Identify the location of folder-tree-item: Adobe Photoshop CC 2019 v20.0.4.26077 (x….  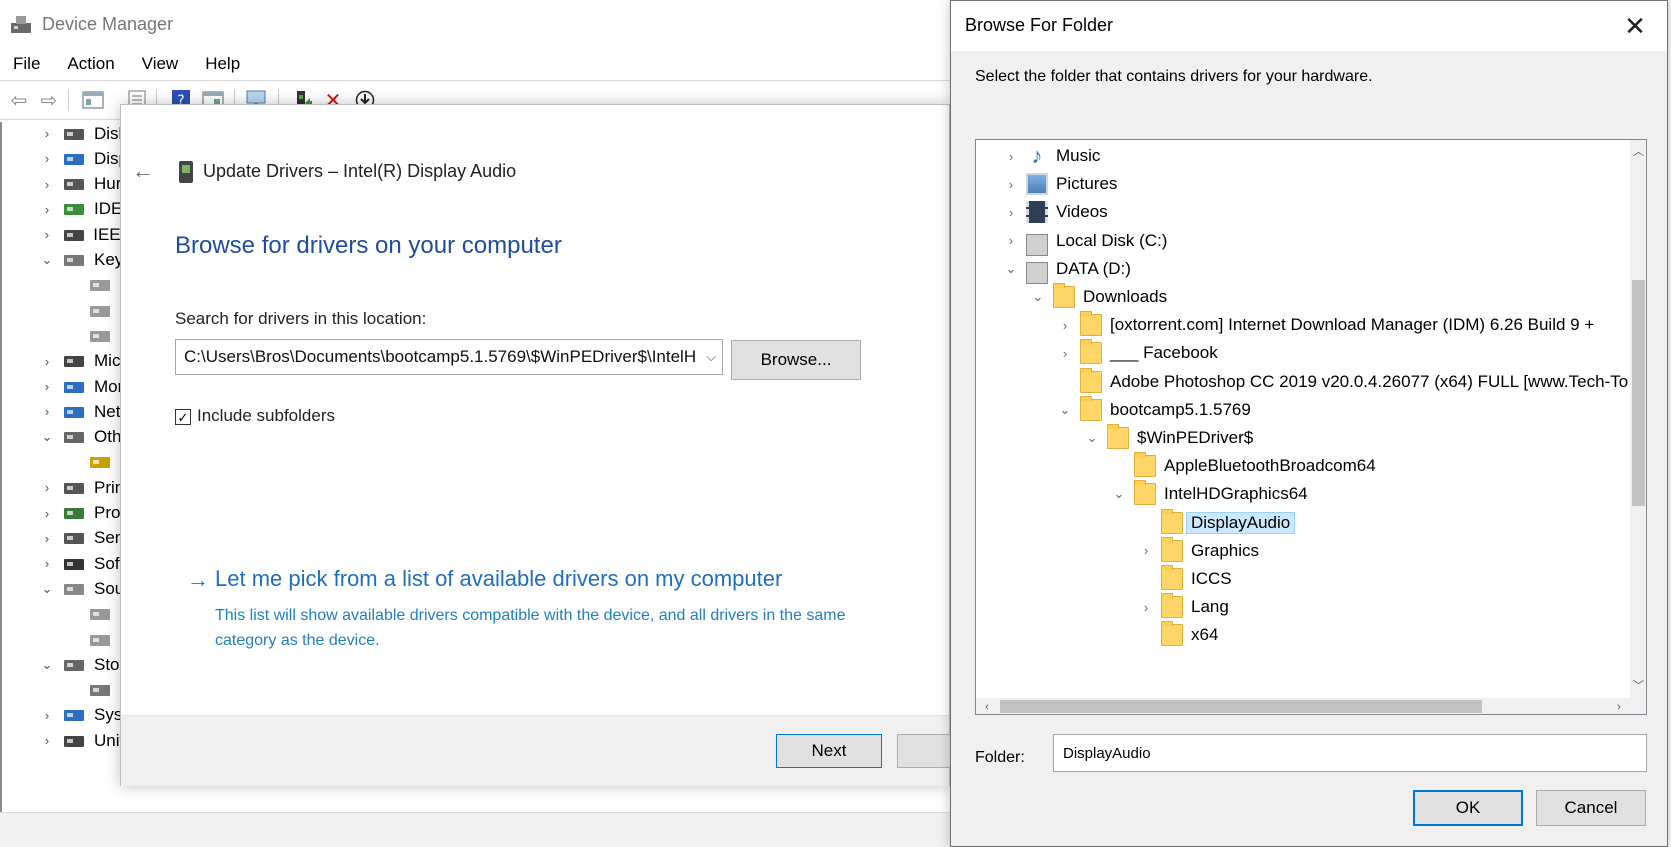
(1342, 381).